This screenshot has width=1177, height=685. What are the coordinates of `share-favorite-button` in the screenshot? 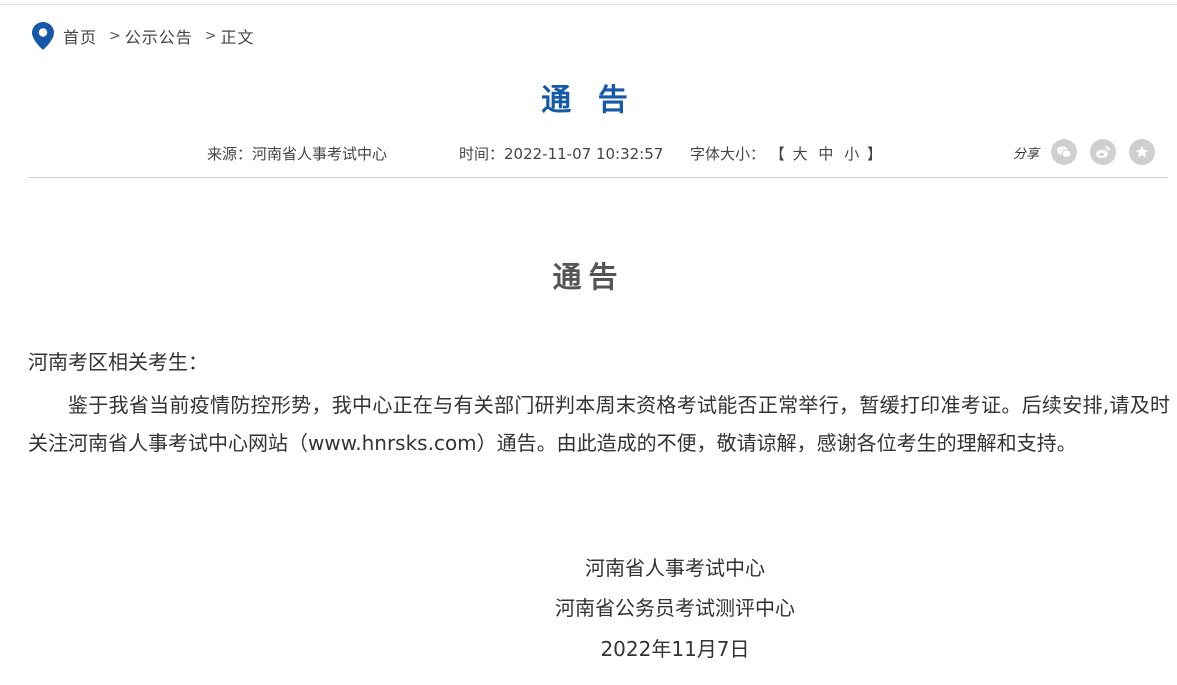 It's located at (1142, 152).